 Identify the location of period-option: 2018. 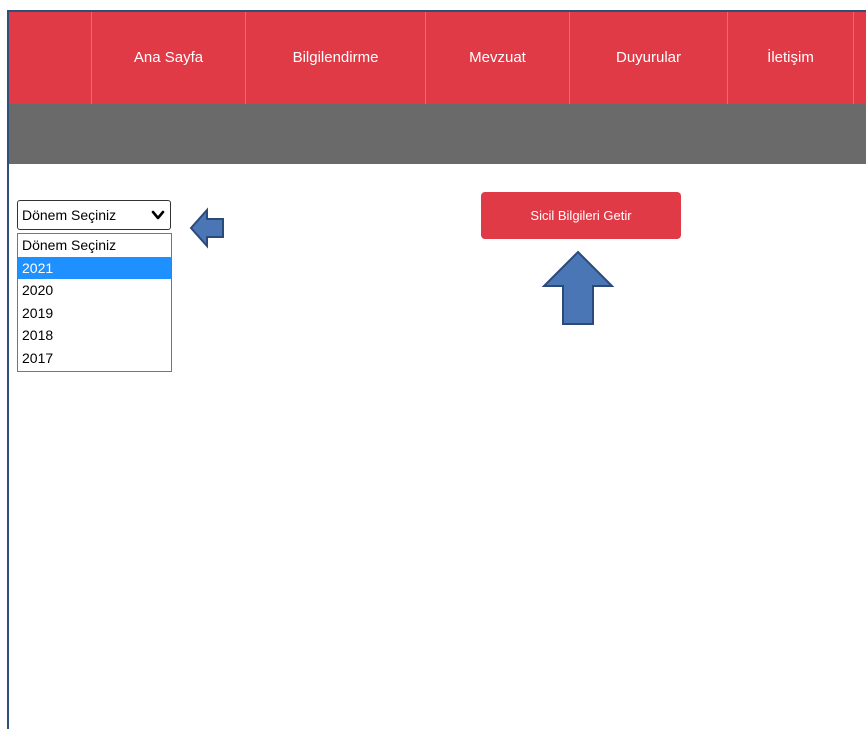
(94, 335).